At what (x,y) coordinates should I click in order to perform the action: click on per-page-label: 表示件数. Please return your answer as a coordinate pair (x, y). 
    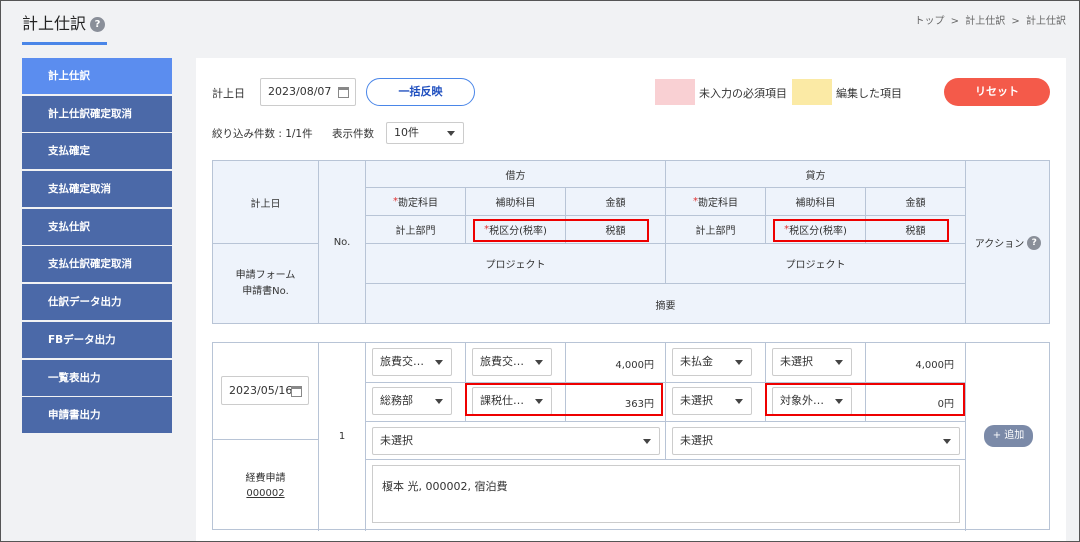
    Looking at the image, I should click on (353, 134).